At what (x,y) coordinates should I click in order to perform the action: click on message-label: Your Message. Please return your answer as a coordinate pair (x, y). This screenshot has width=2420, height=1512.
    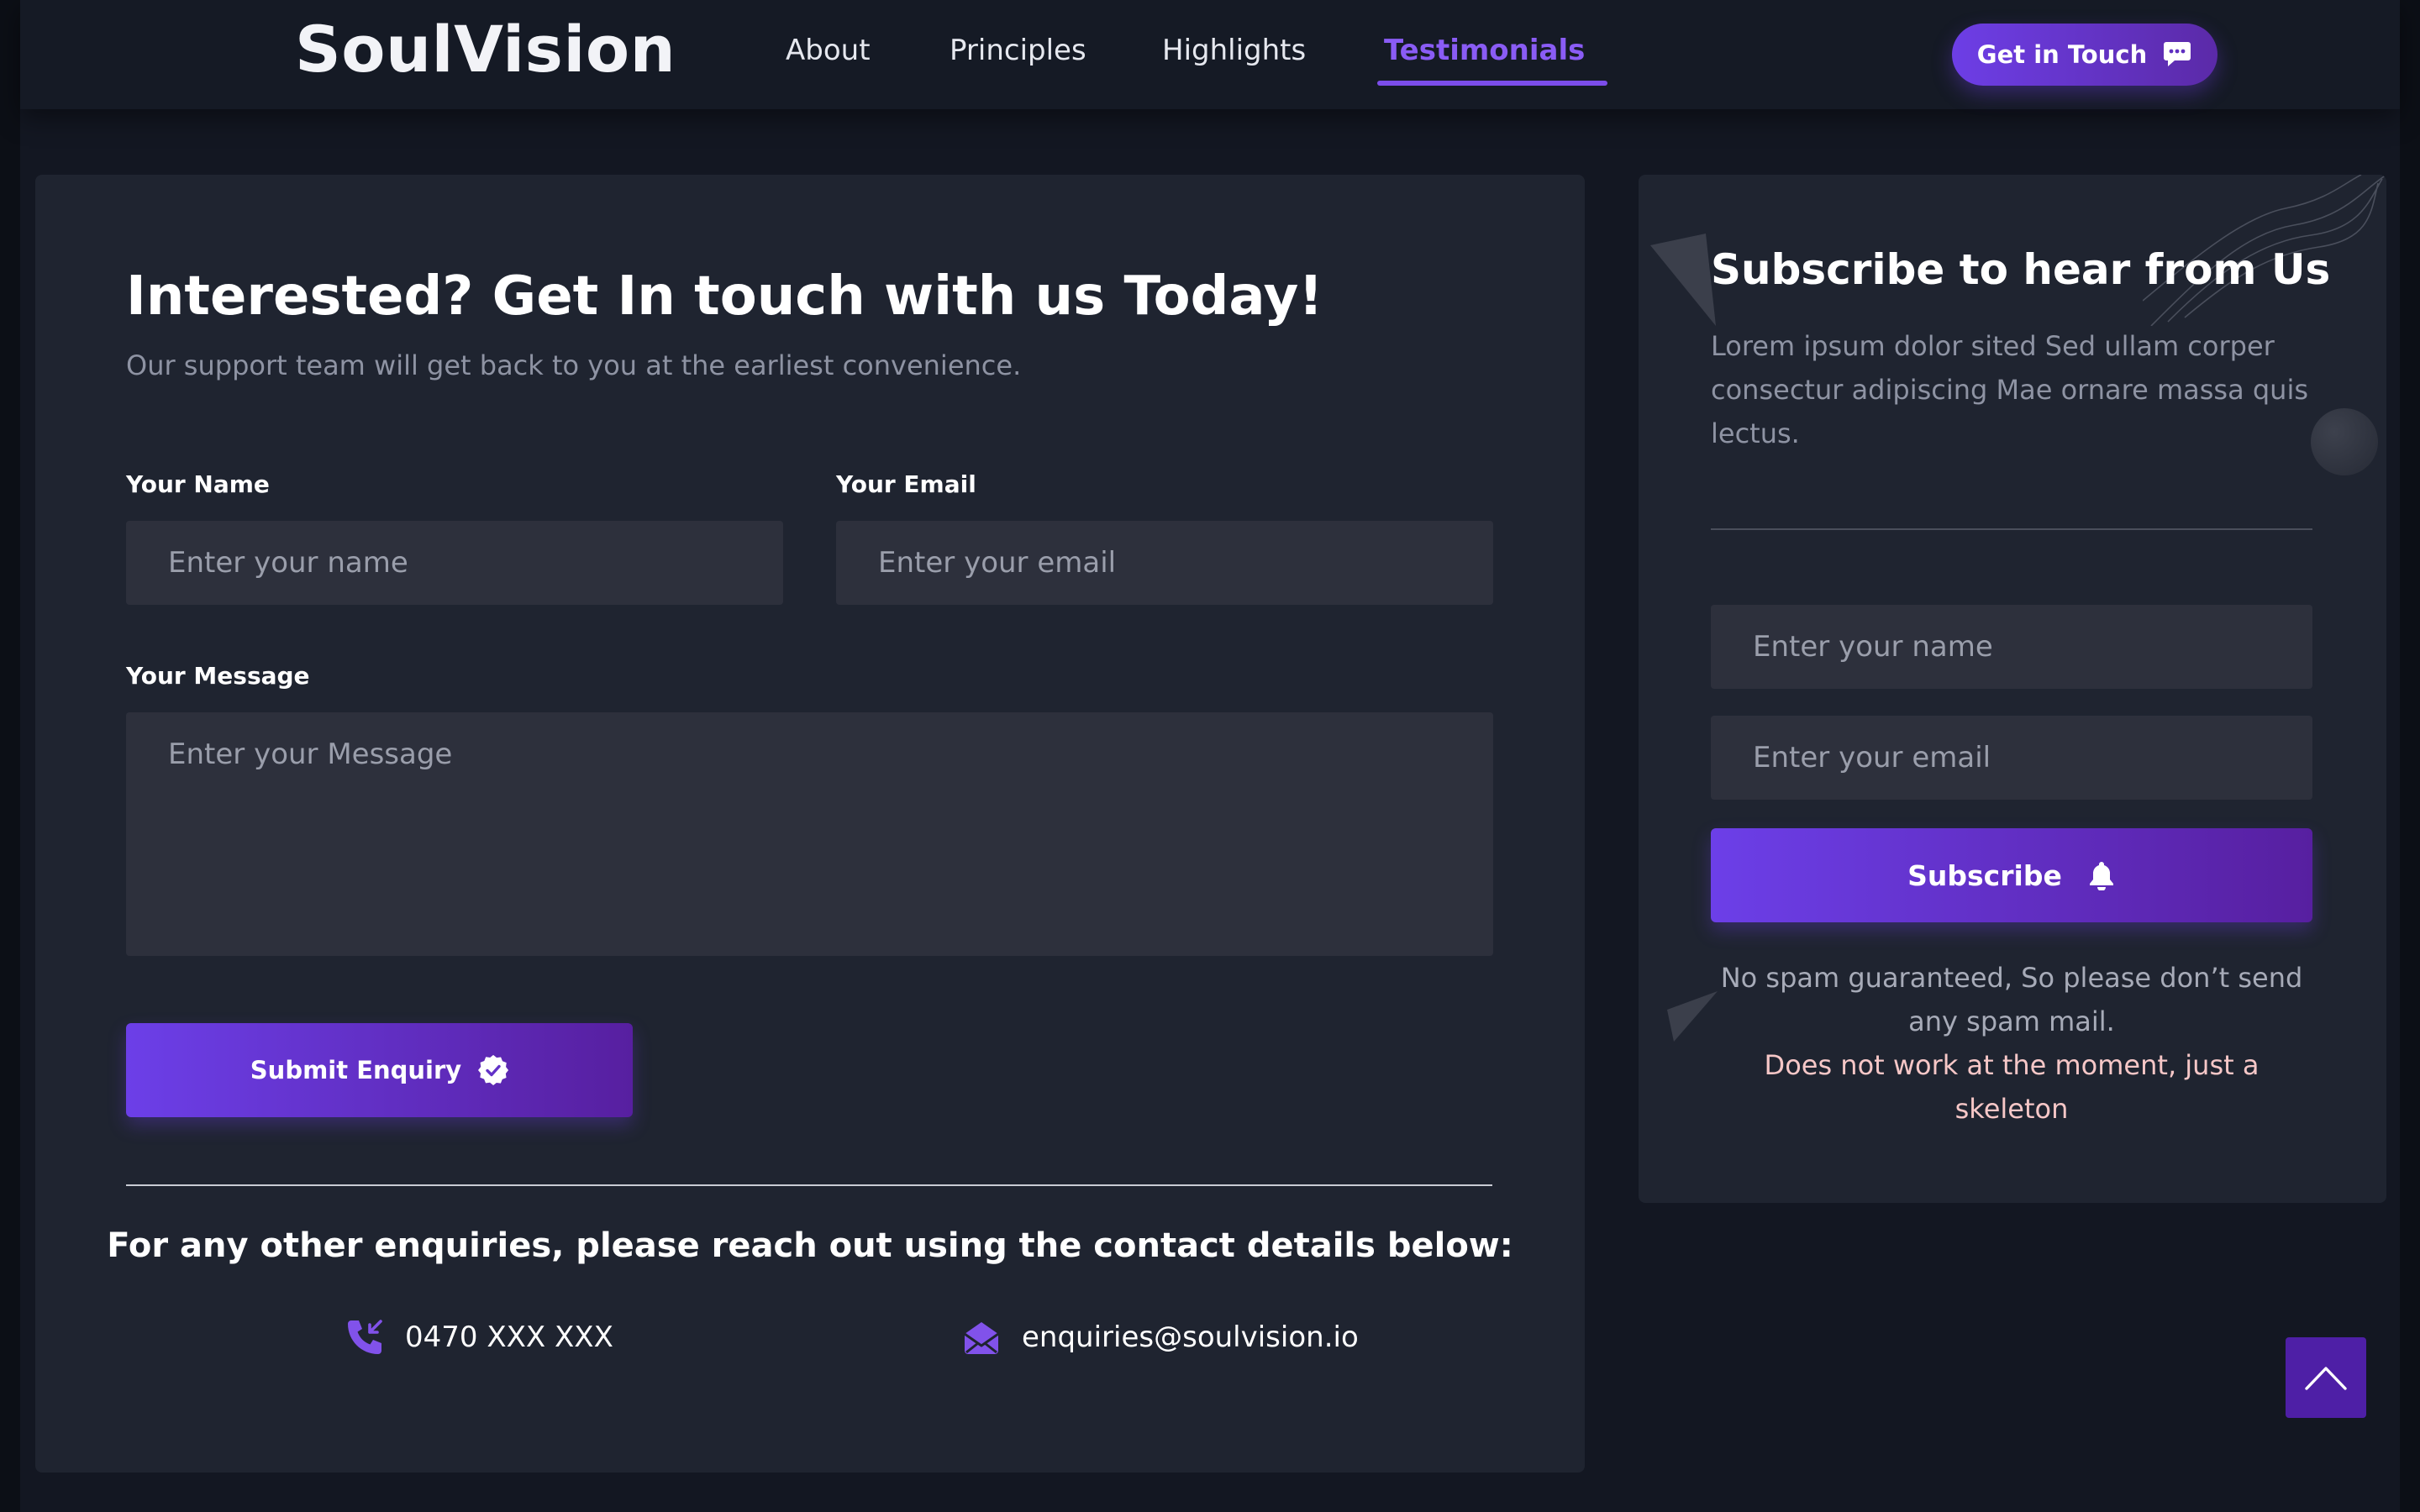
    Looking at the image, I should click on (218, 676).